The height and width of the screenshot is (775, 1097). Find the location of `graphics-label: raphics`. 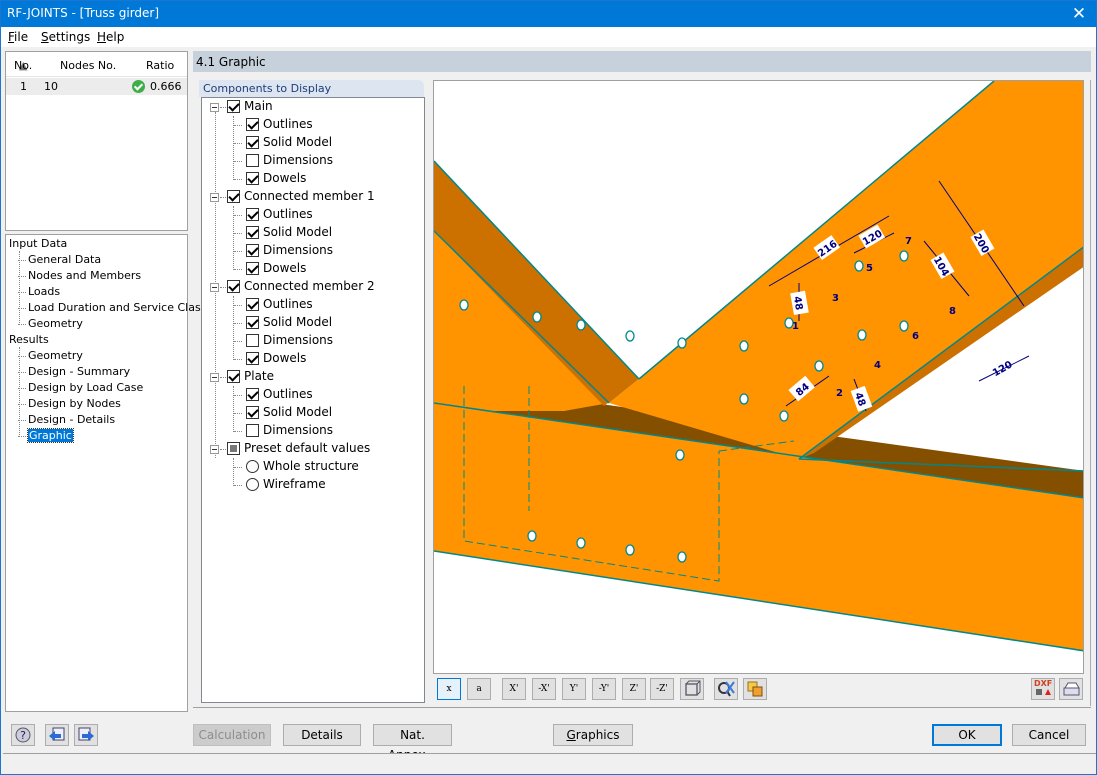

graphics-label: raphics is located at coordinates (597, 735).